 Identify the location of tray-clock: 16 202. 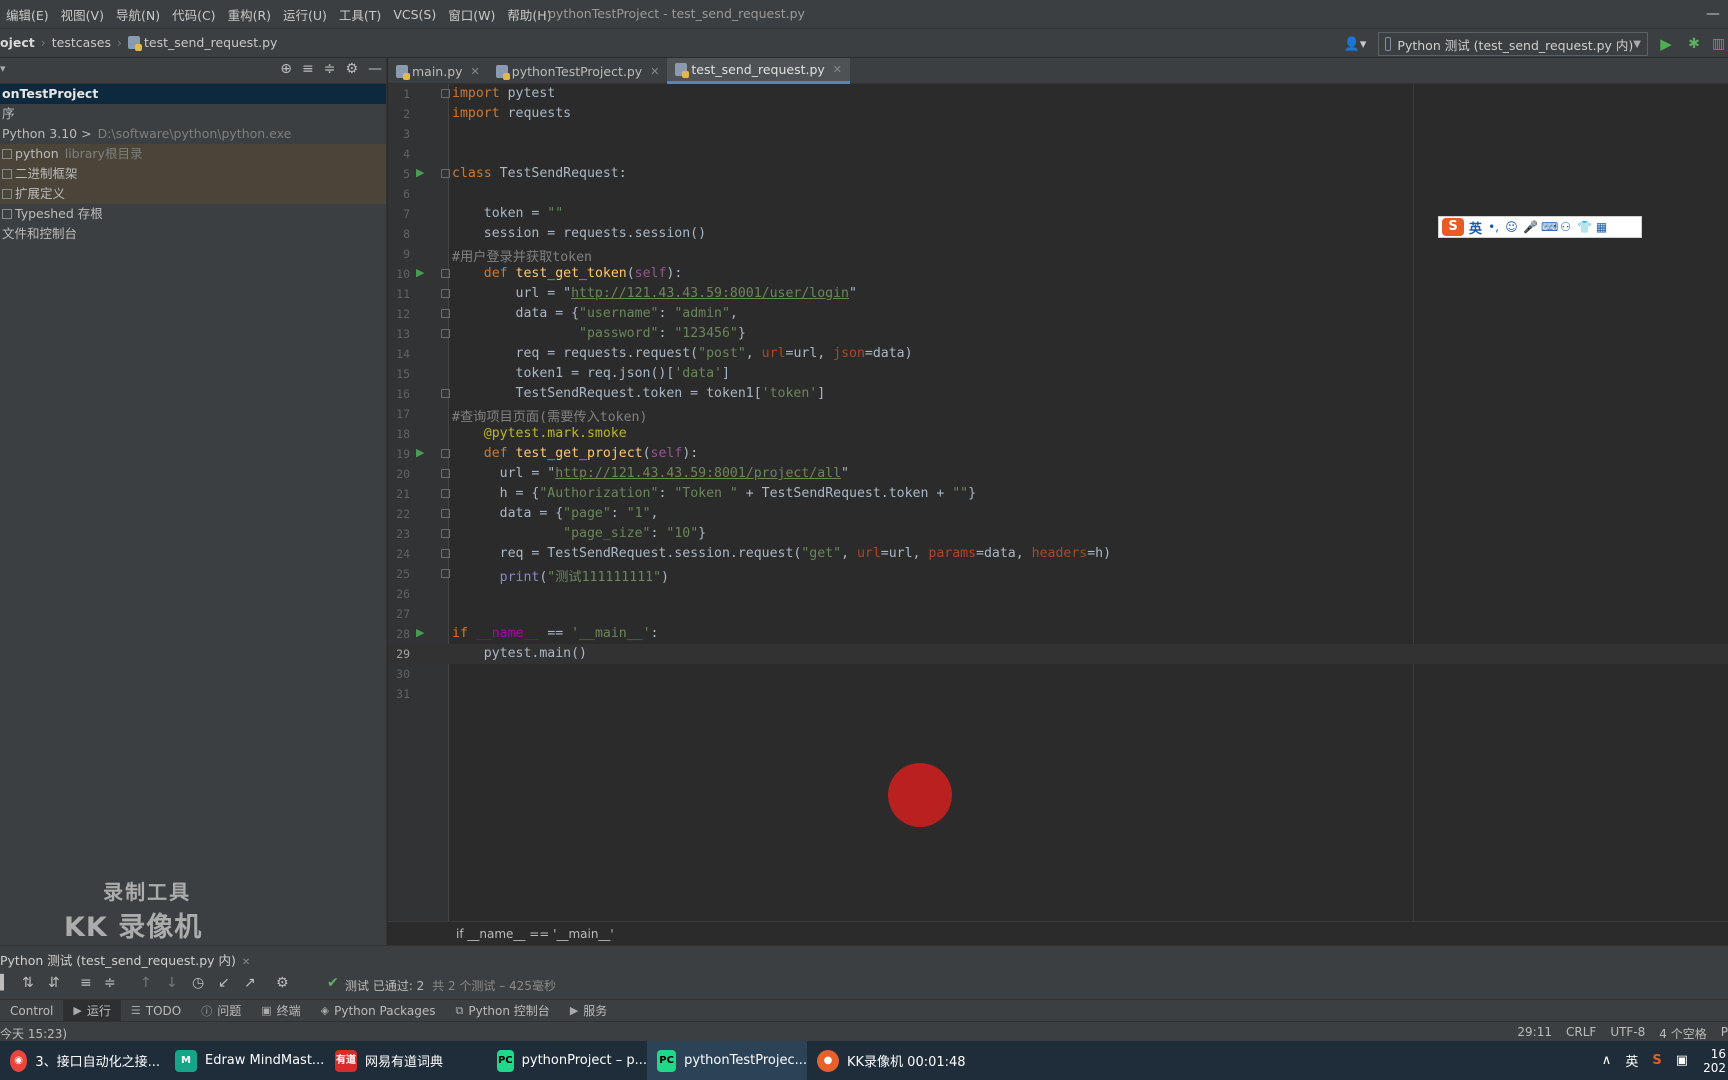
(1714, 1061).